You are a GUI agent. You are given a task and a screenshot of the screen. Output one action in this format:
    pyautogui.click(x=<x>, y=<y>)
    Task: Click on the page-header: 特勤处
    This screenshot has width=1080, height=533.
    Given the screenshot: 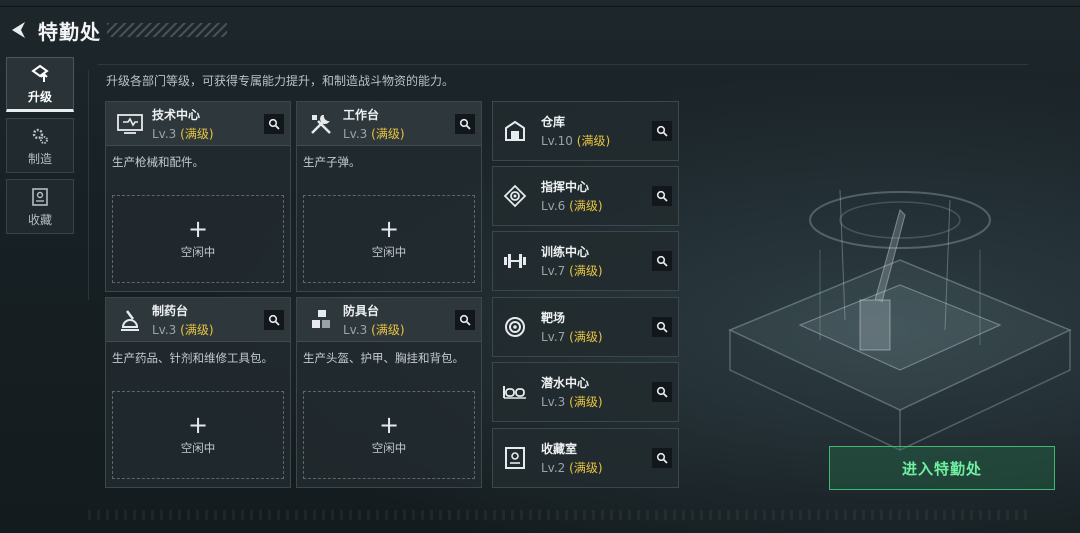 What is the action you would take?
    pyautogui.click(x=115, y=30)
    